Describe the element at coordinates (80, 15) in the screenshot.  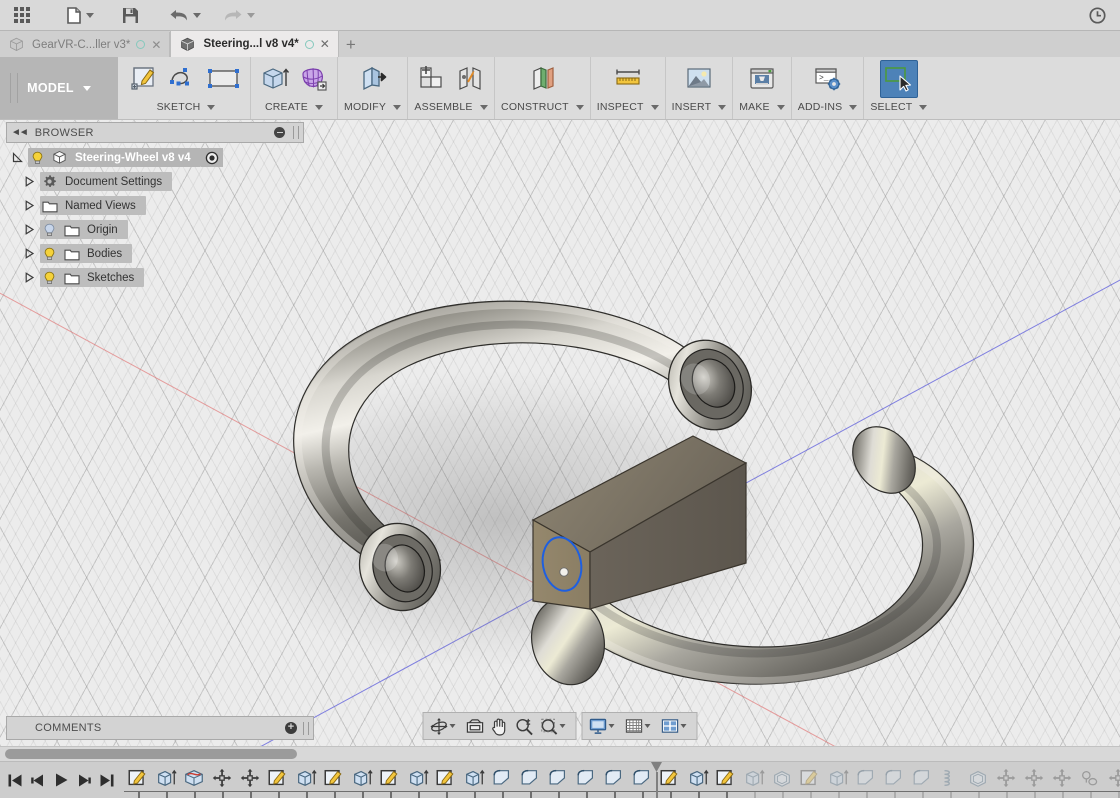
I see `file-icon` at that location.